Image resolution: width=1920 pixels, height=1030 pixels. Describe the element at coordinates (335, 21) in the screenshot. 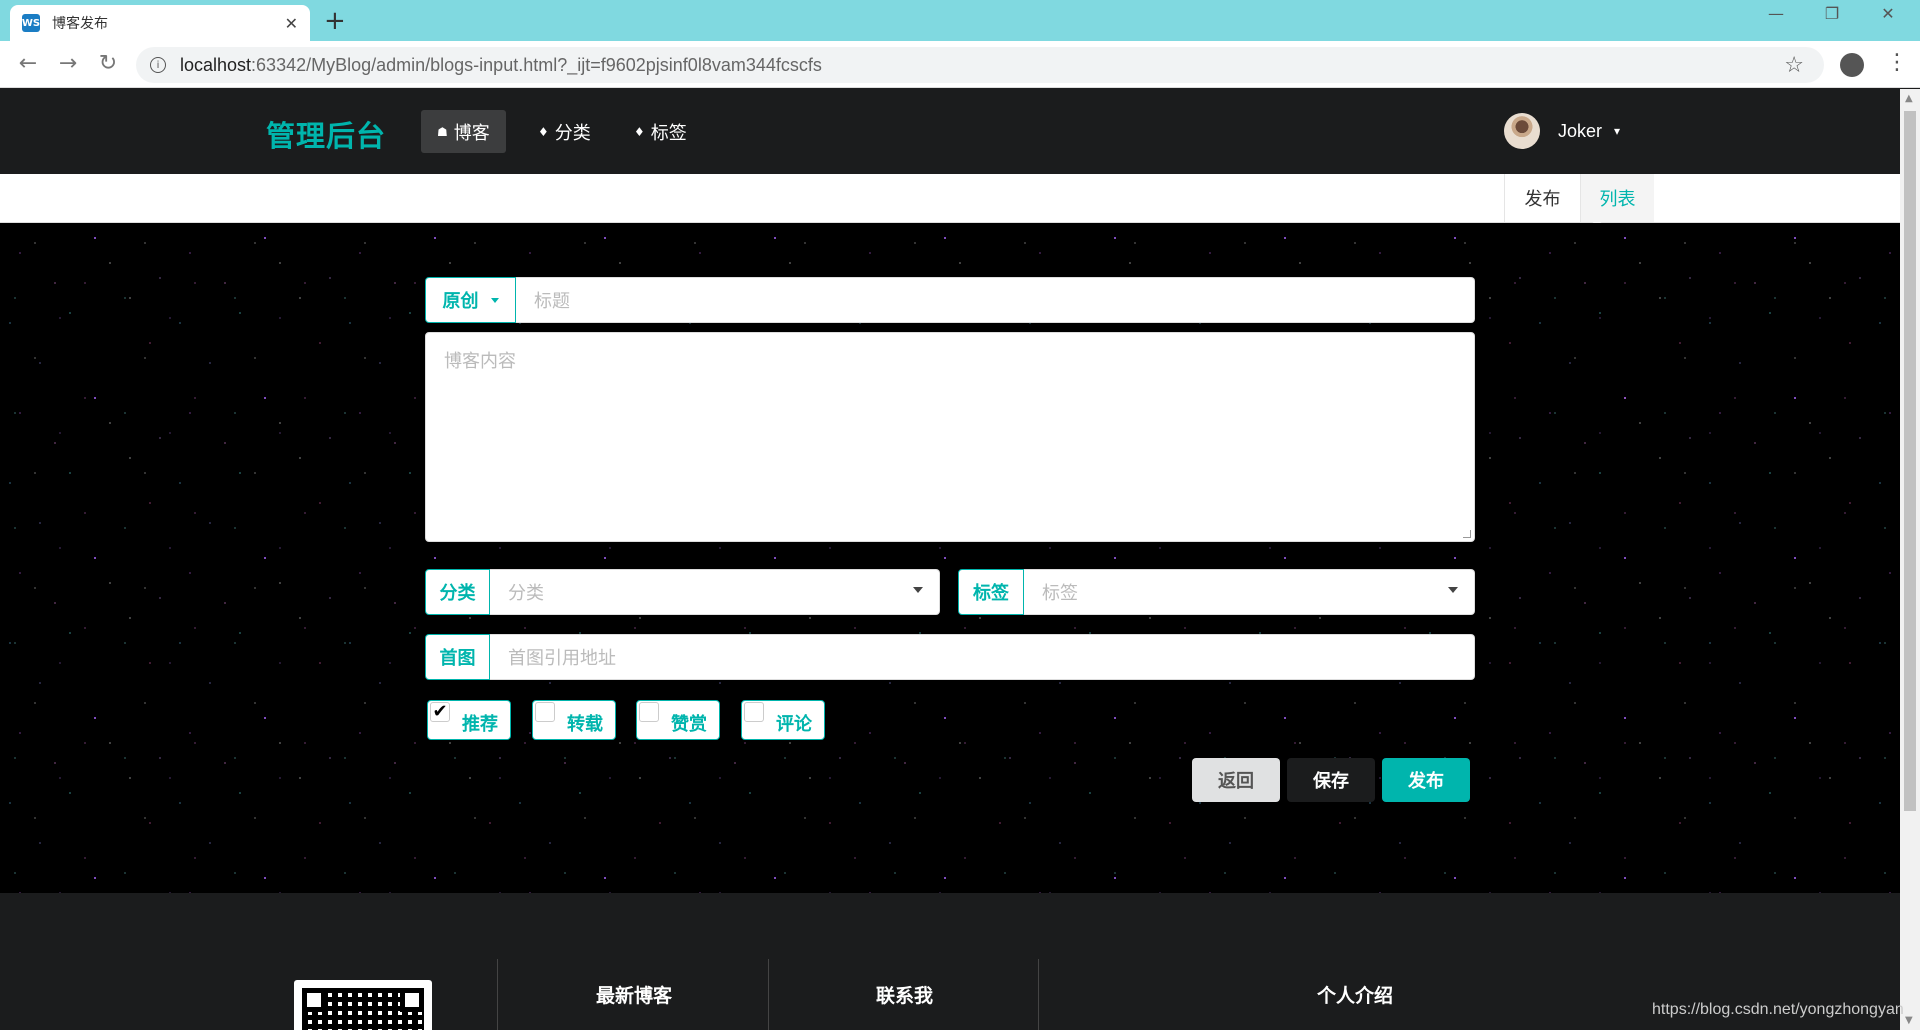

I see `new-tab-icon: +` at that location.